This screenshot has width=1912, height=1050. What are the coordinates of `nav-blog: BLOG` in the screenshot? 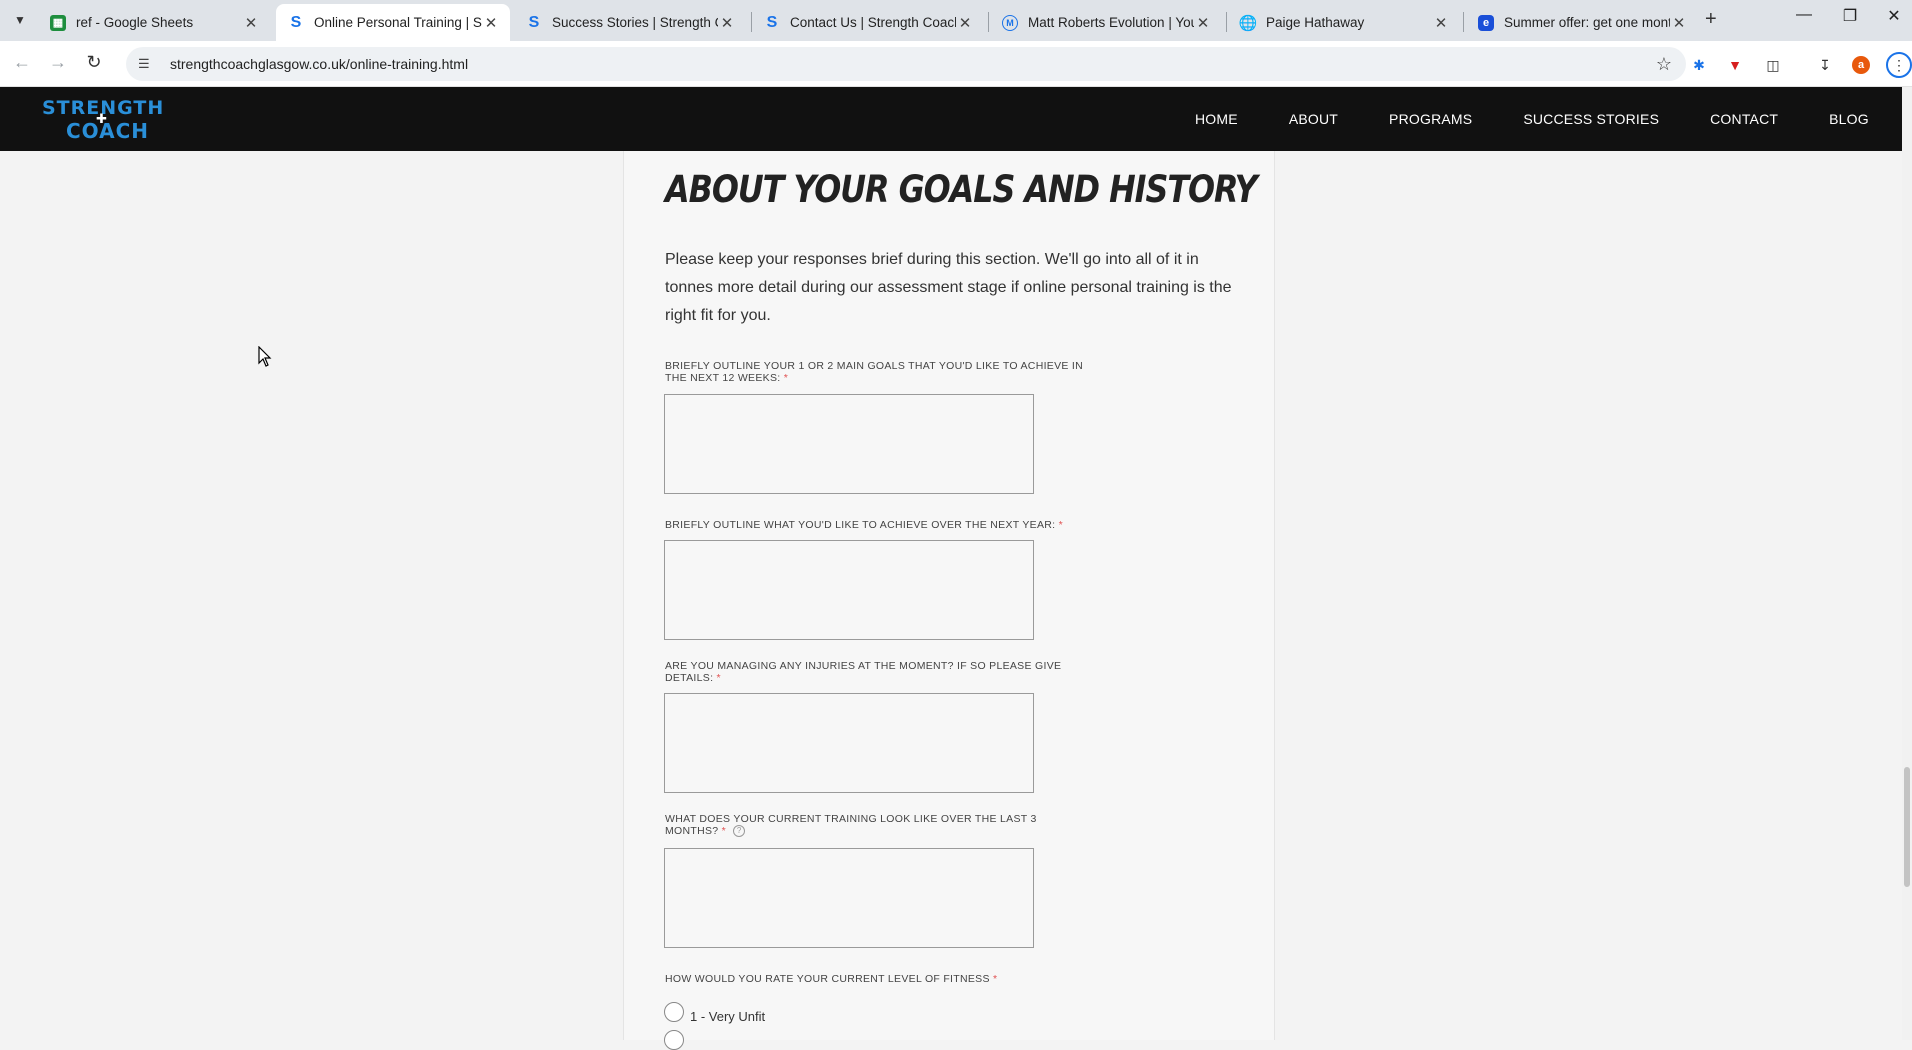 It's located at (1849, 119).